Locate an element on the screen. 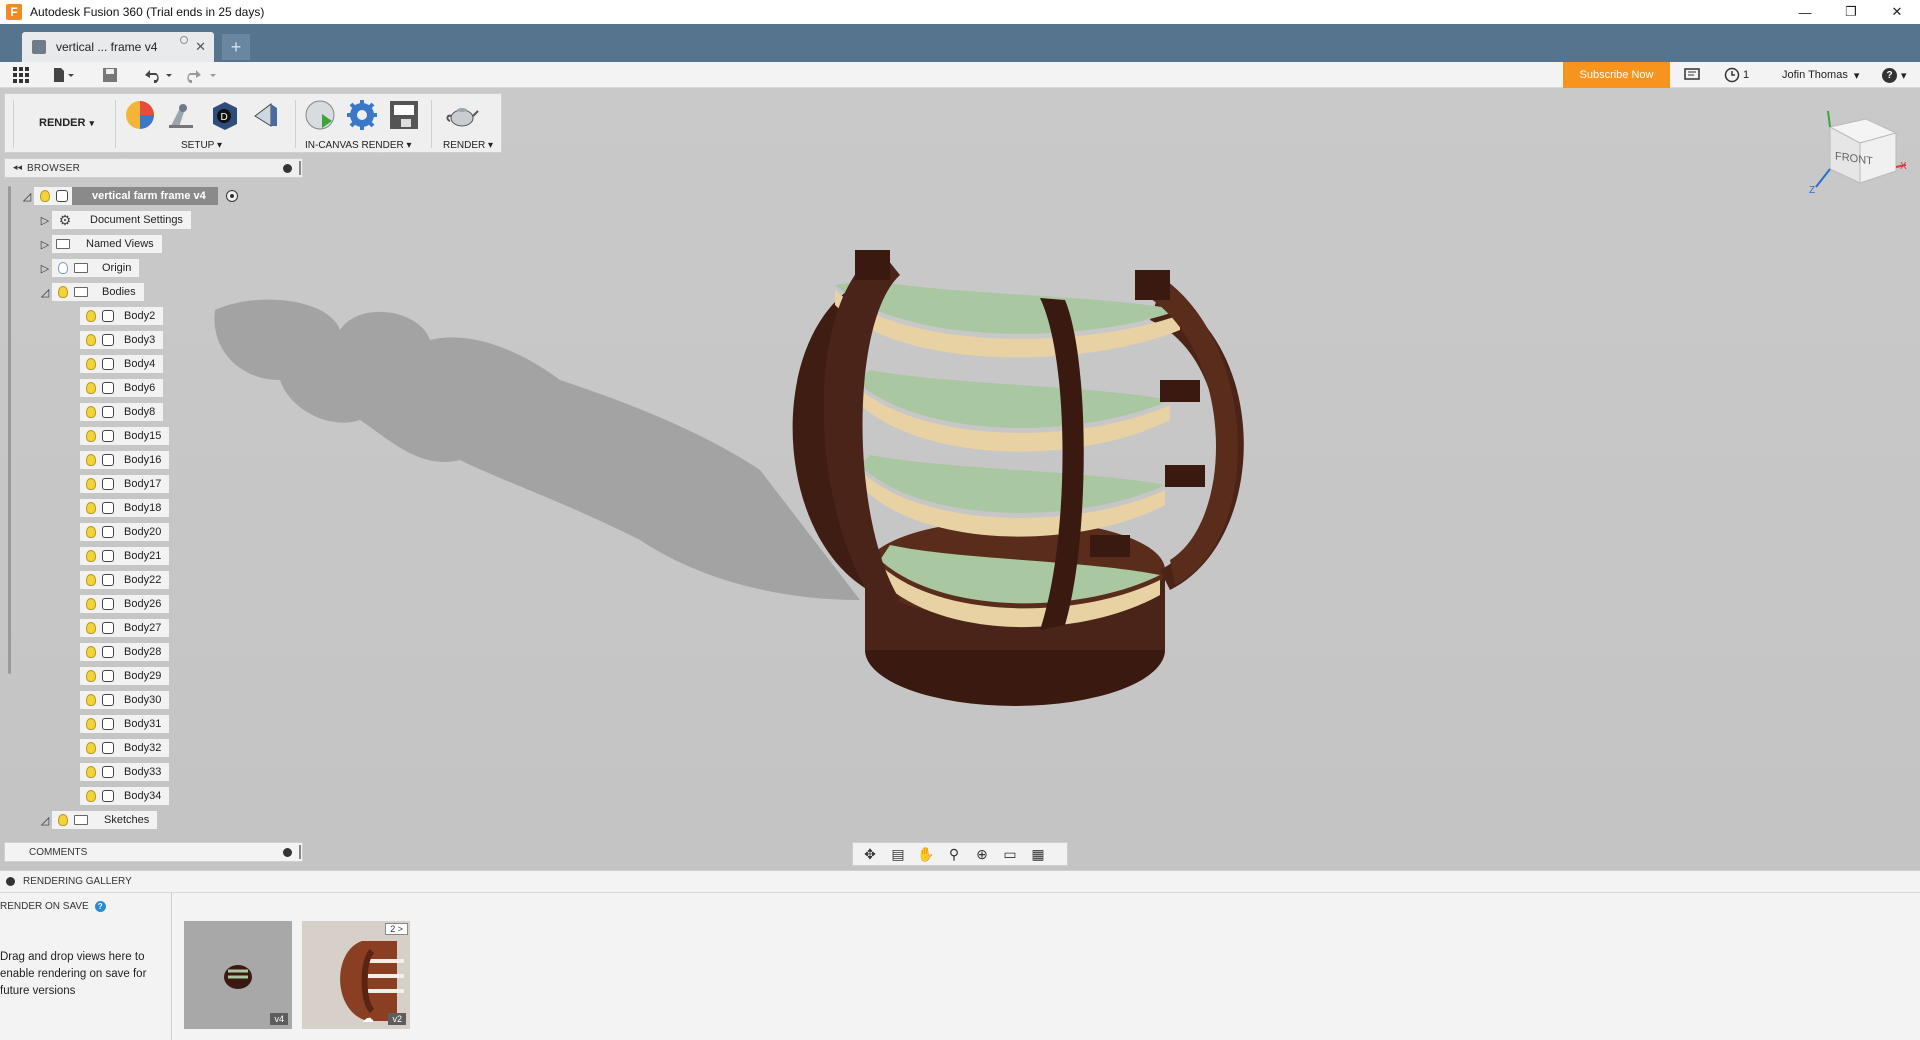 This screenshot has height=1040, width=1920. tree-item-body: Body8 is located at coordinates (122, 412).